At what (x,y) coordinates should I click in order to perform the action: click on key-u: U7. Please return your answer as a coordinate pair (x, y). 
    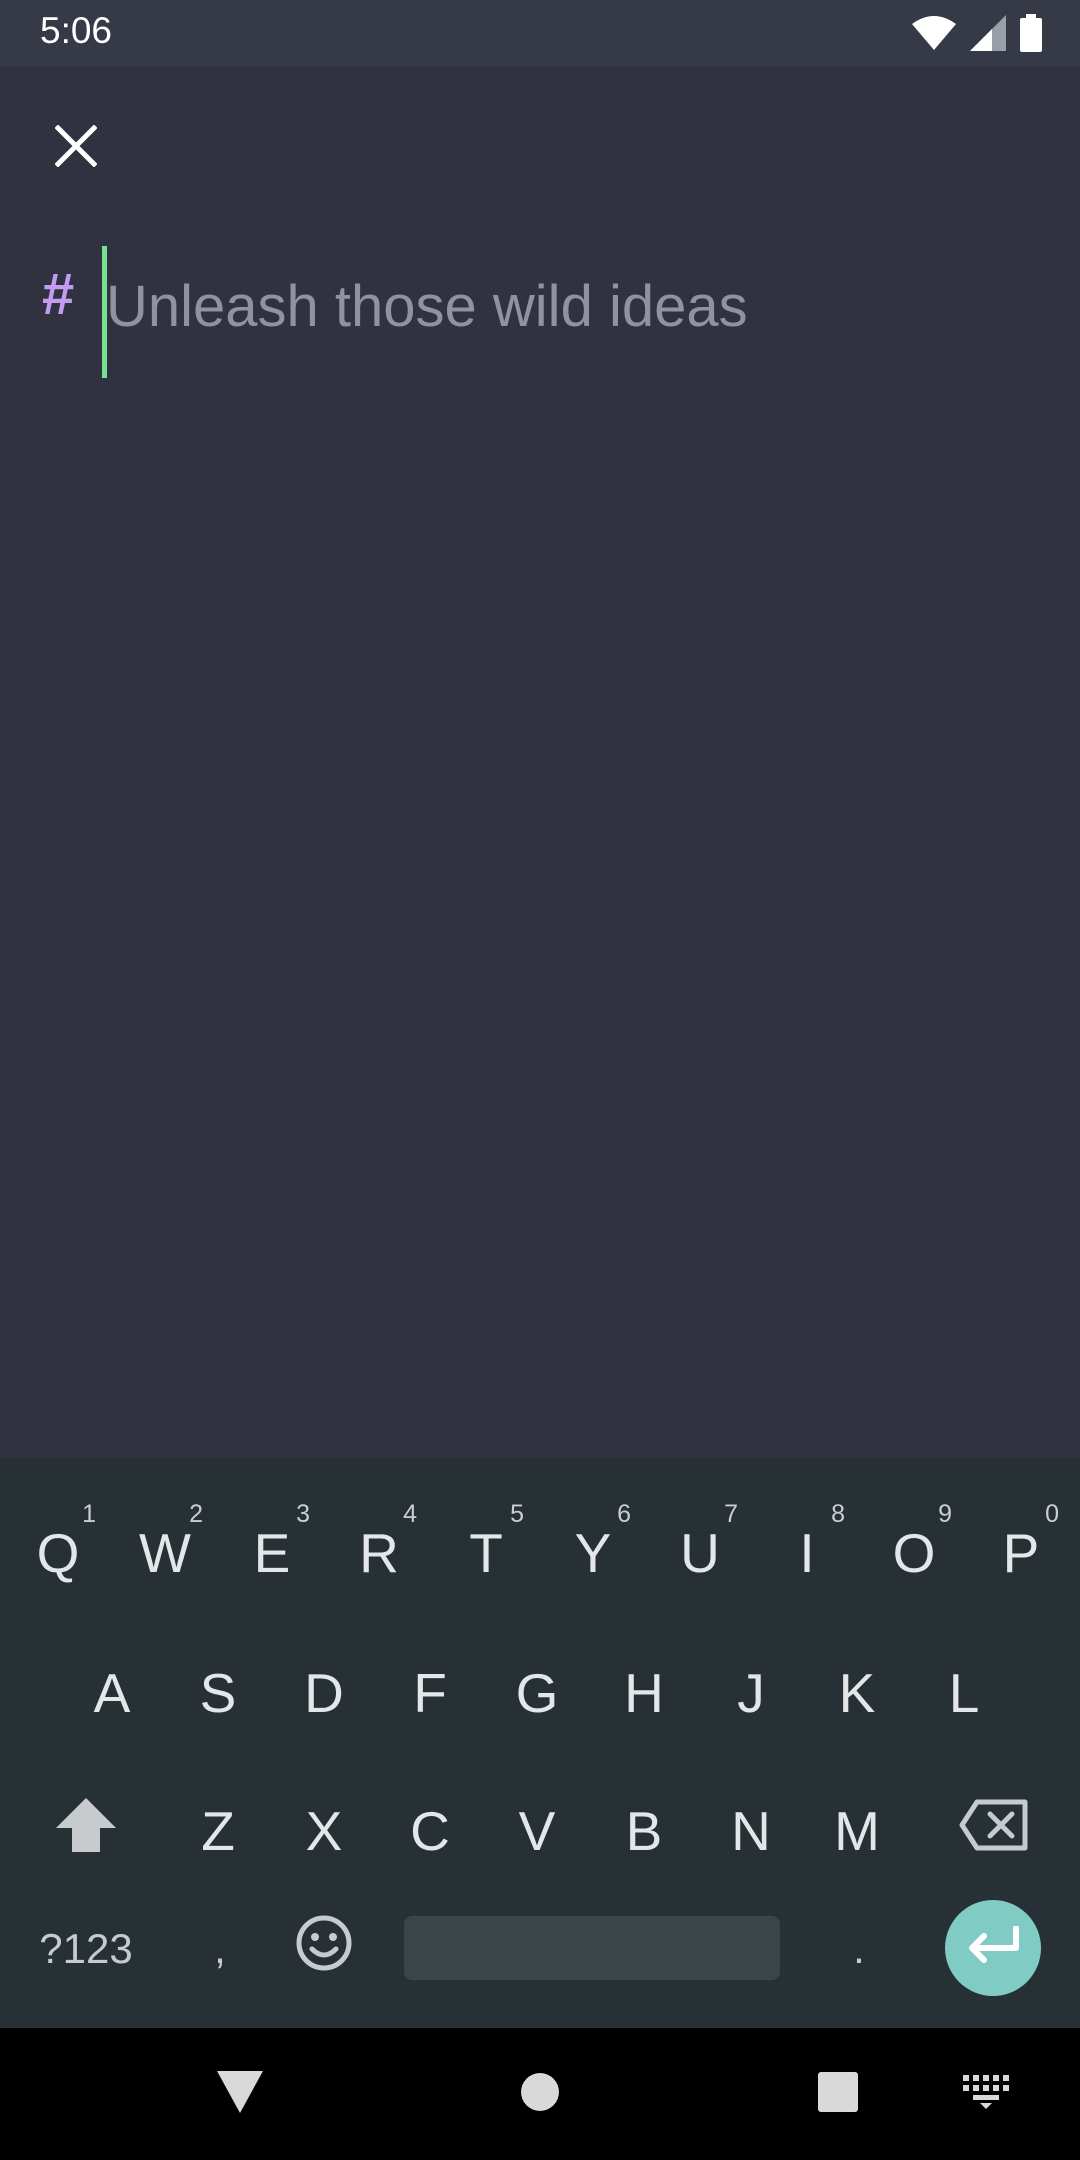
    Looking at the image, I should click on (700, 1553).